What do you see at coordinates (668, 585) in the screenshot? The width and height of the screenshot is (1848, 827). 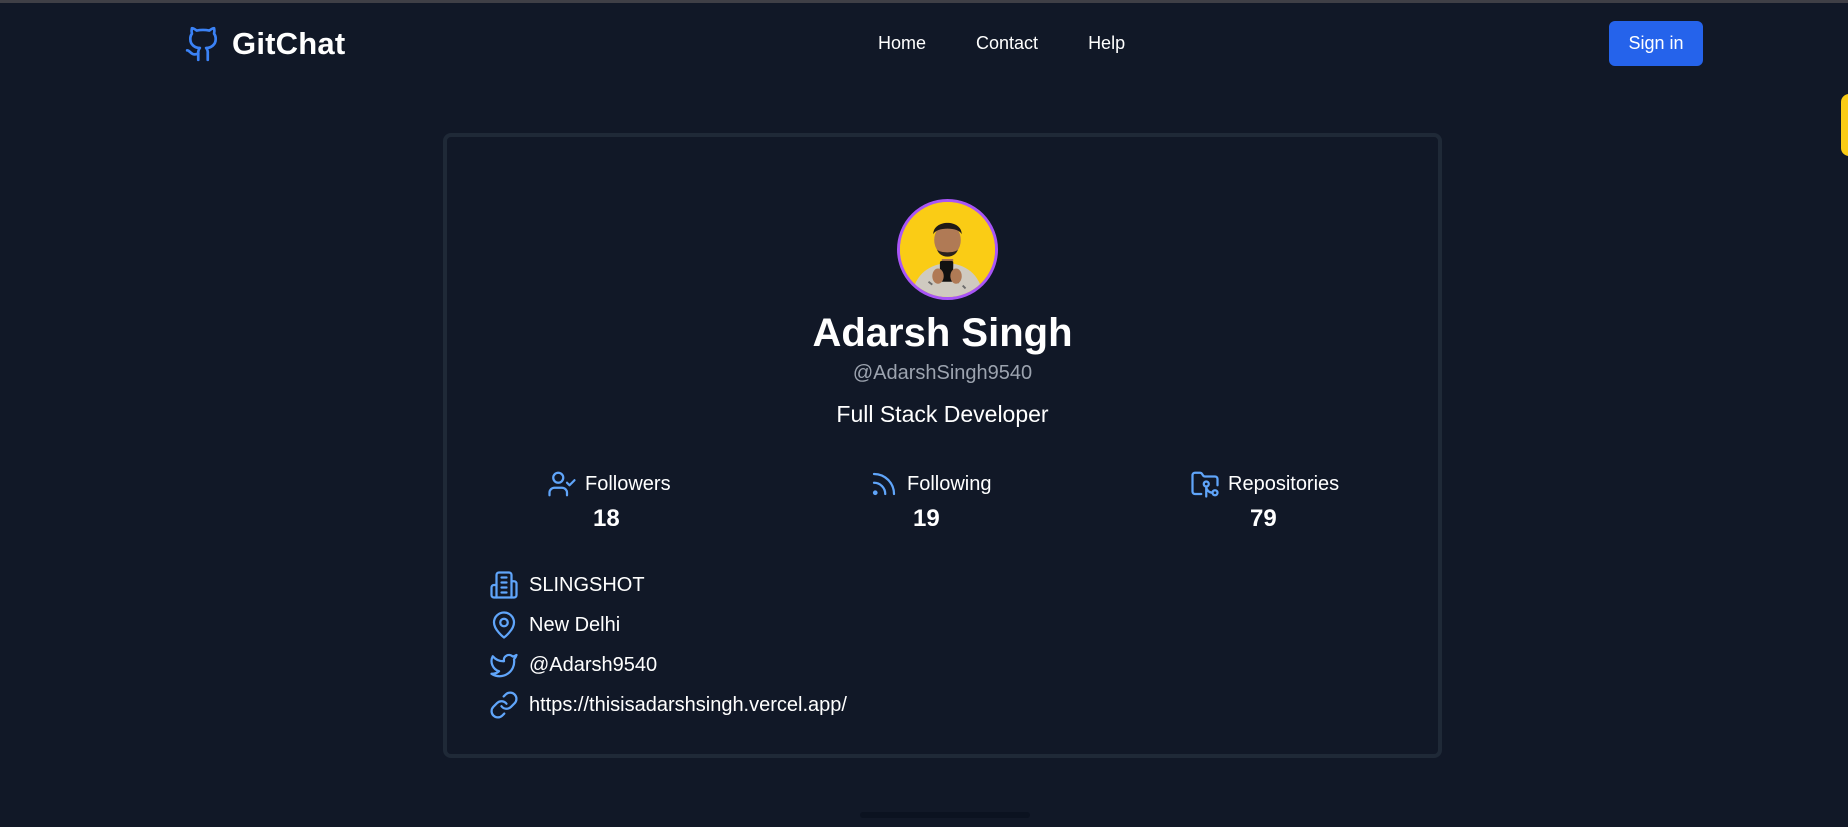 I see `detail-company: SLINGSHOT` at bounding box center [668, 585].